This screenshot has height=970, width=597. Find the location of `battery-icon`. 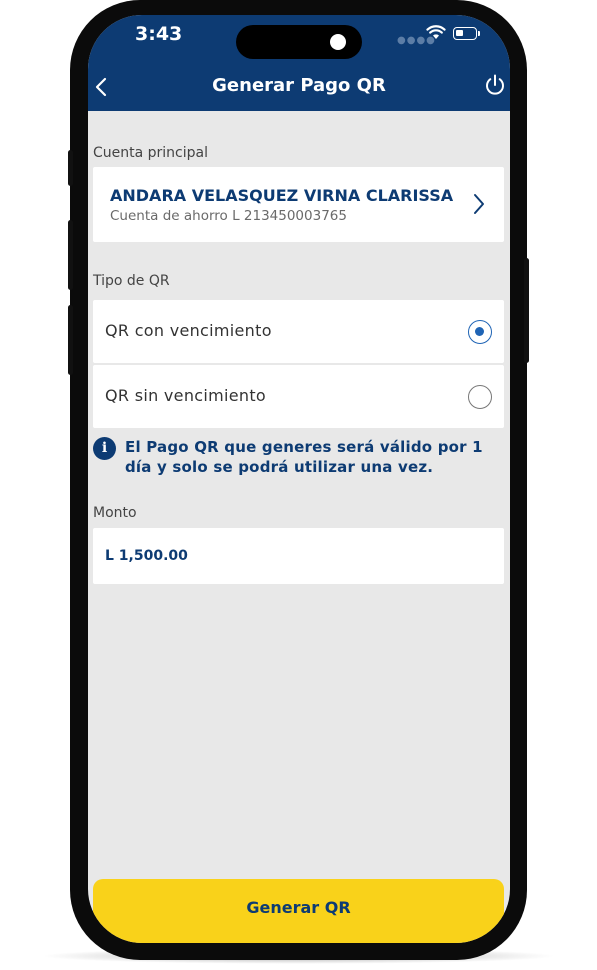

battery-icon is located at coordinates (466, 33).